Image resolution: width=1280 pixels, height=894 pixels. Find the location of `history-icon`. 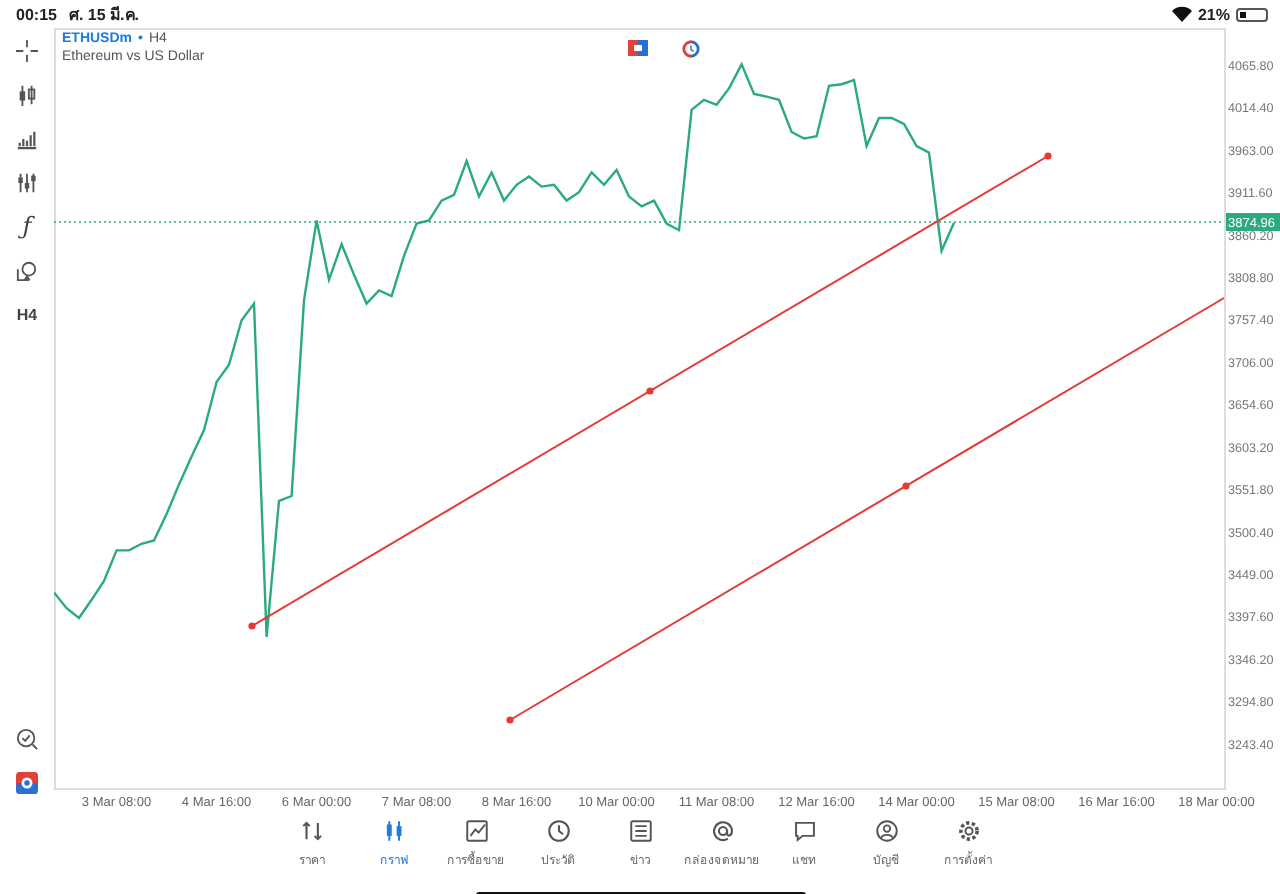

history-icon is located at coordinates (558, 831).